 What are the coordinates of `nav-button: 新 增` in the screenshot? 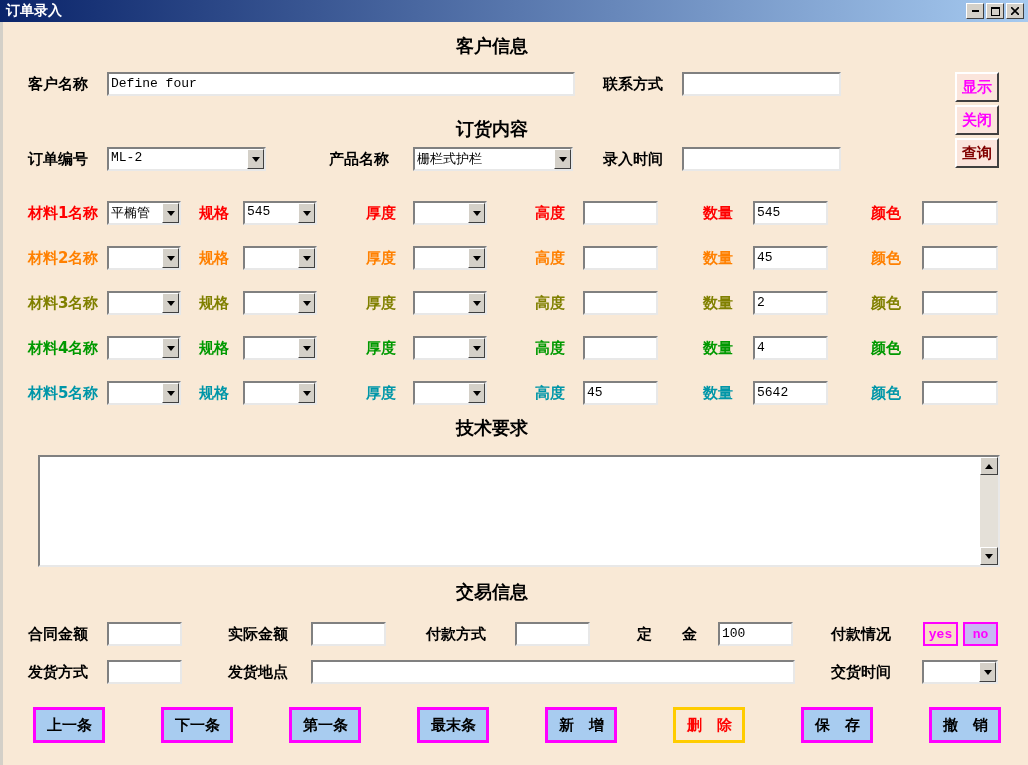 It's located at (581, 725).